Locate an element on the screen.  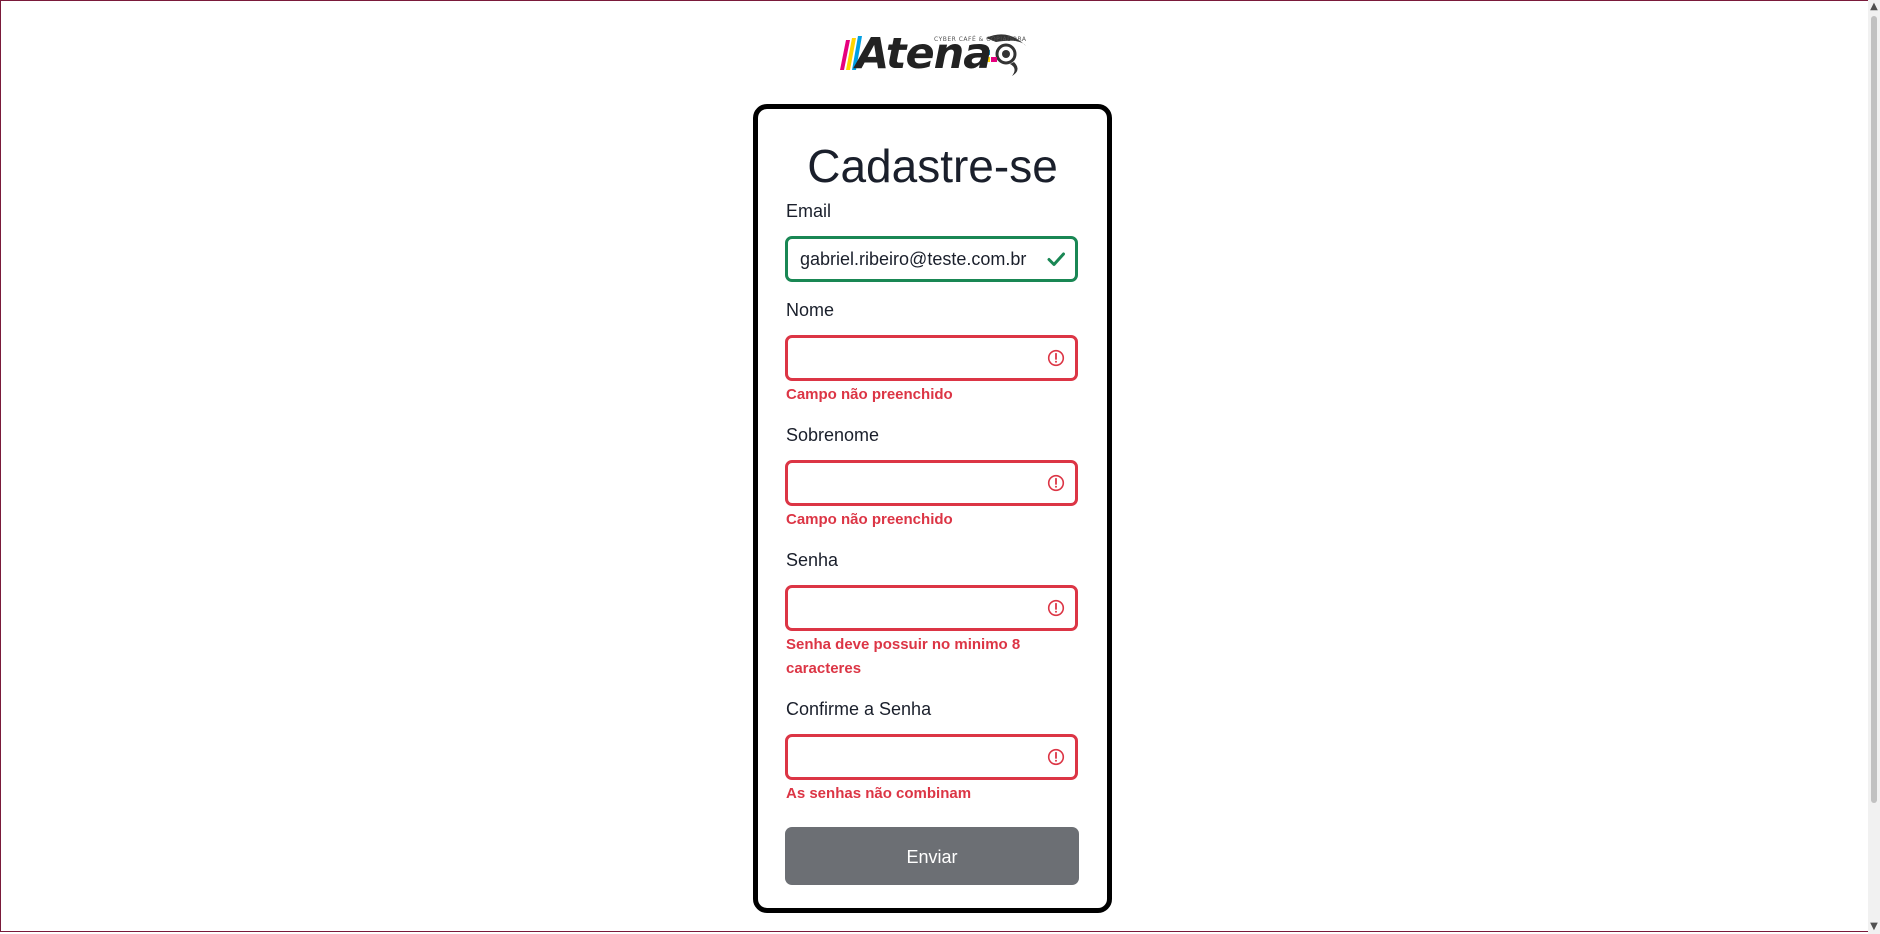
surname-error: Campo não preenchido is located at coordinates (869, 519).